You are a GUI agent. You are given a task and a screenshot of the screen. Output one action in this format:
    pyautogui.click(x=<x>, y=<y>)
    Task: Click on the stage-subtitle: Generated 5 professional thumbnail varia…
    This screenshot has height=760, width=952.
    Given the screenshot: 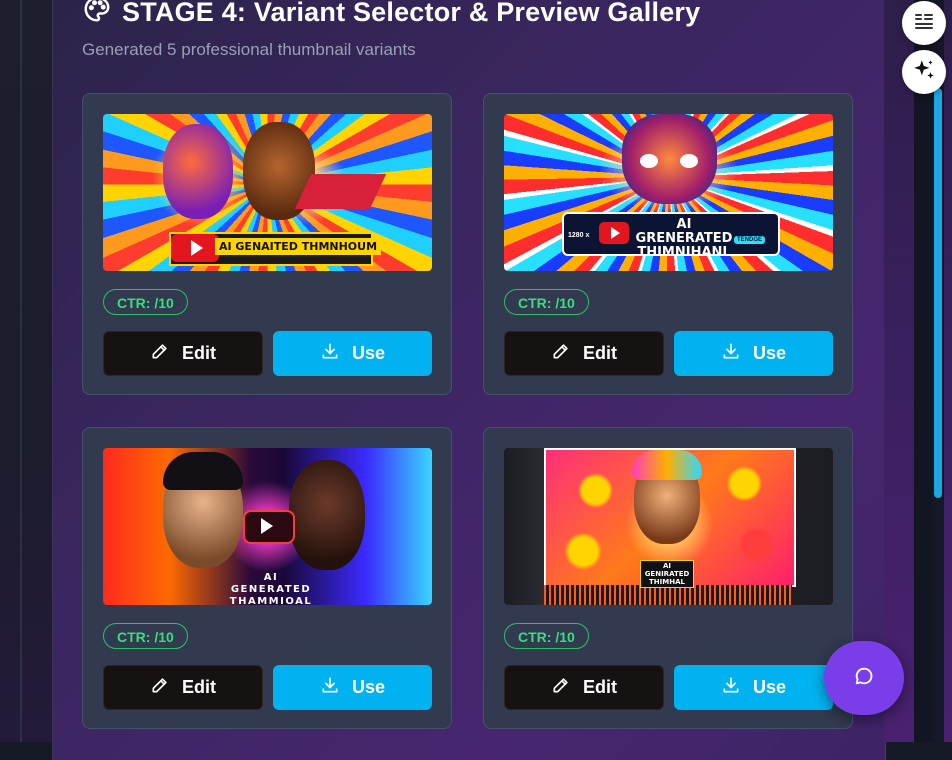 What is the action you would take?
    pyautogui.click(x=249, y=49)
    